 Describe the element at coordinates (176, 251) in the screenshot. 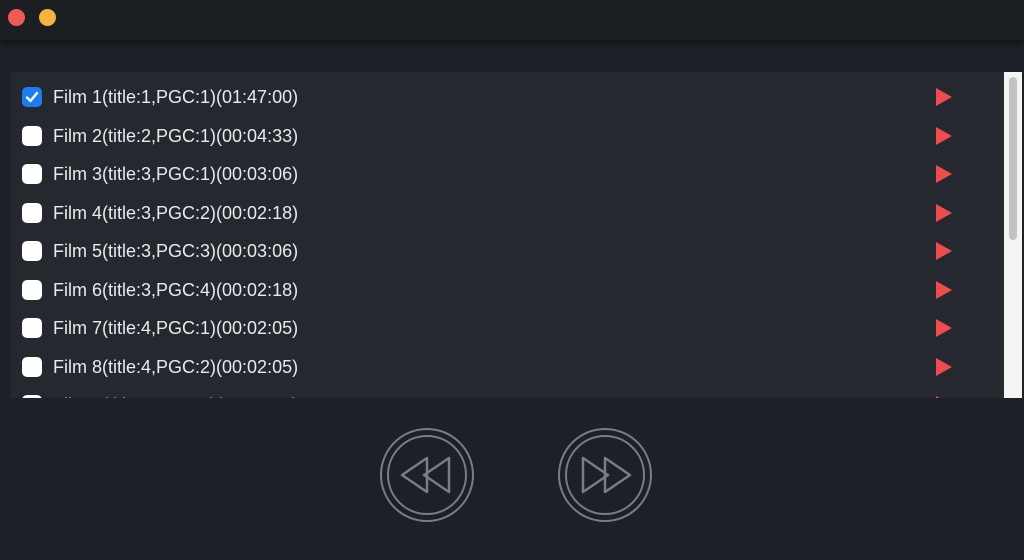

I see `film-label: Film 5(title:3,PGC:3)(00:03:06)` at that location.